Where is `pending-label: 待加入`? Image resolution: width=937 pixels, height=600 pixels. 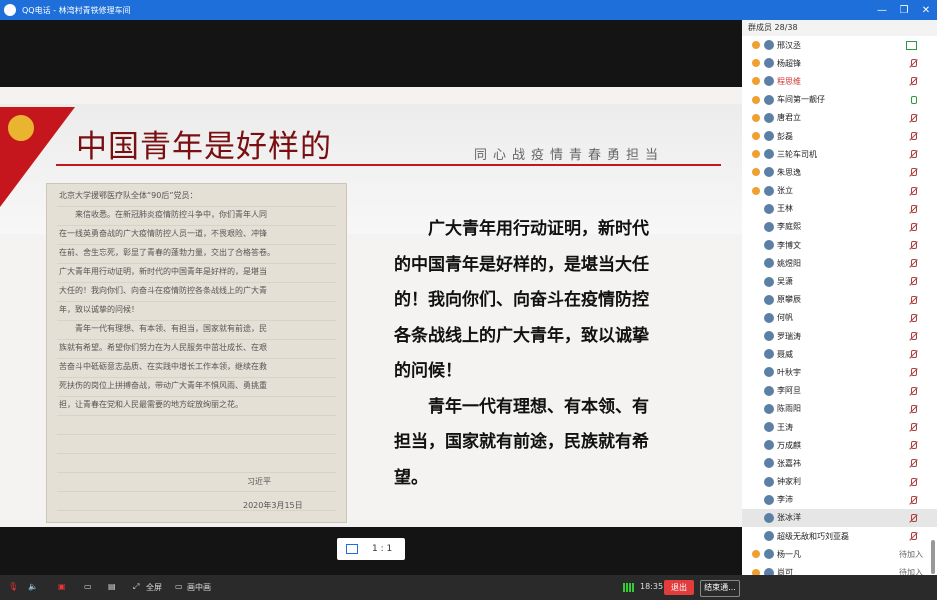
pending-label: 待加入 is located at coordinates (911, 554).